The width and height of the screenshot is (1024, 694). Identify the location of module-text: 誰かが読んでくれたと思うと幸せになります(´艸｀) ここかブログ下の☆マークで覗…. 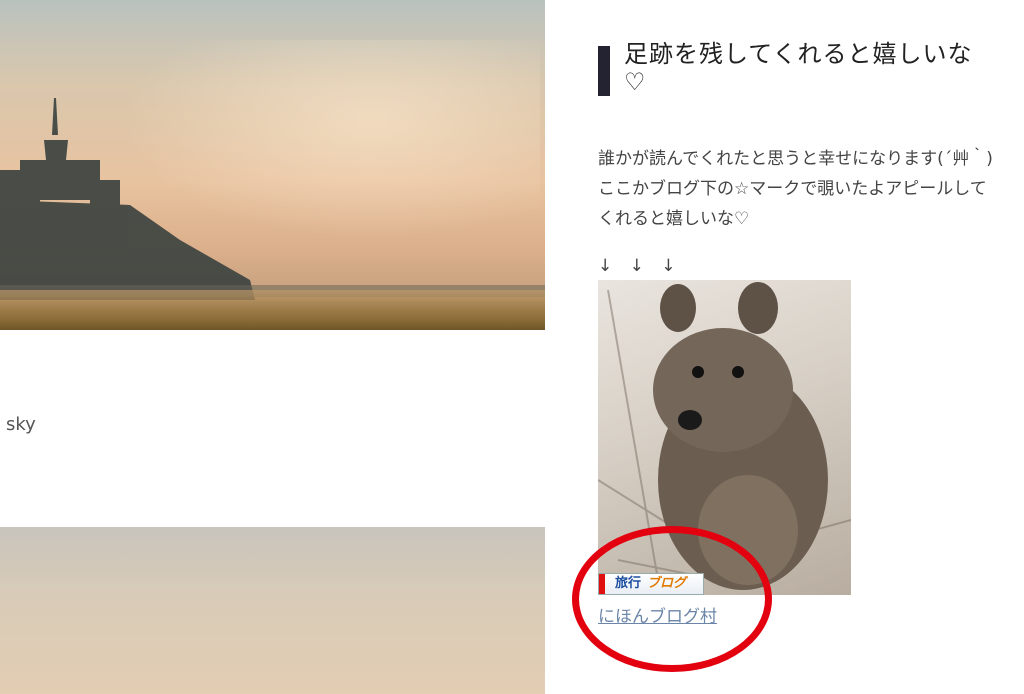
(798, 189).